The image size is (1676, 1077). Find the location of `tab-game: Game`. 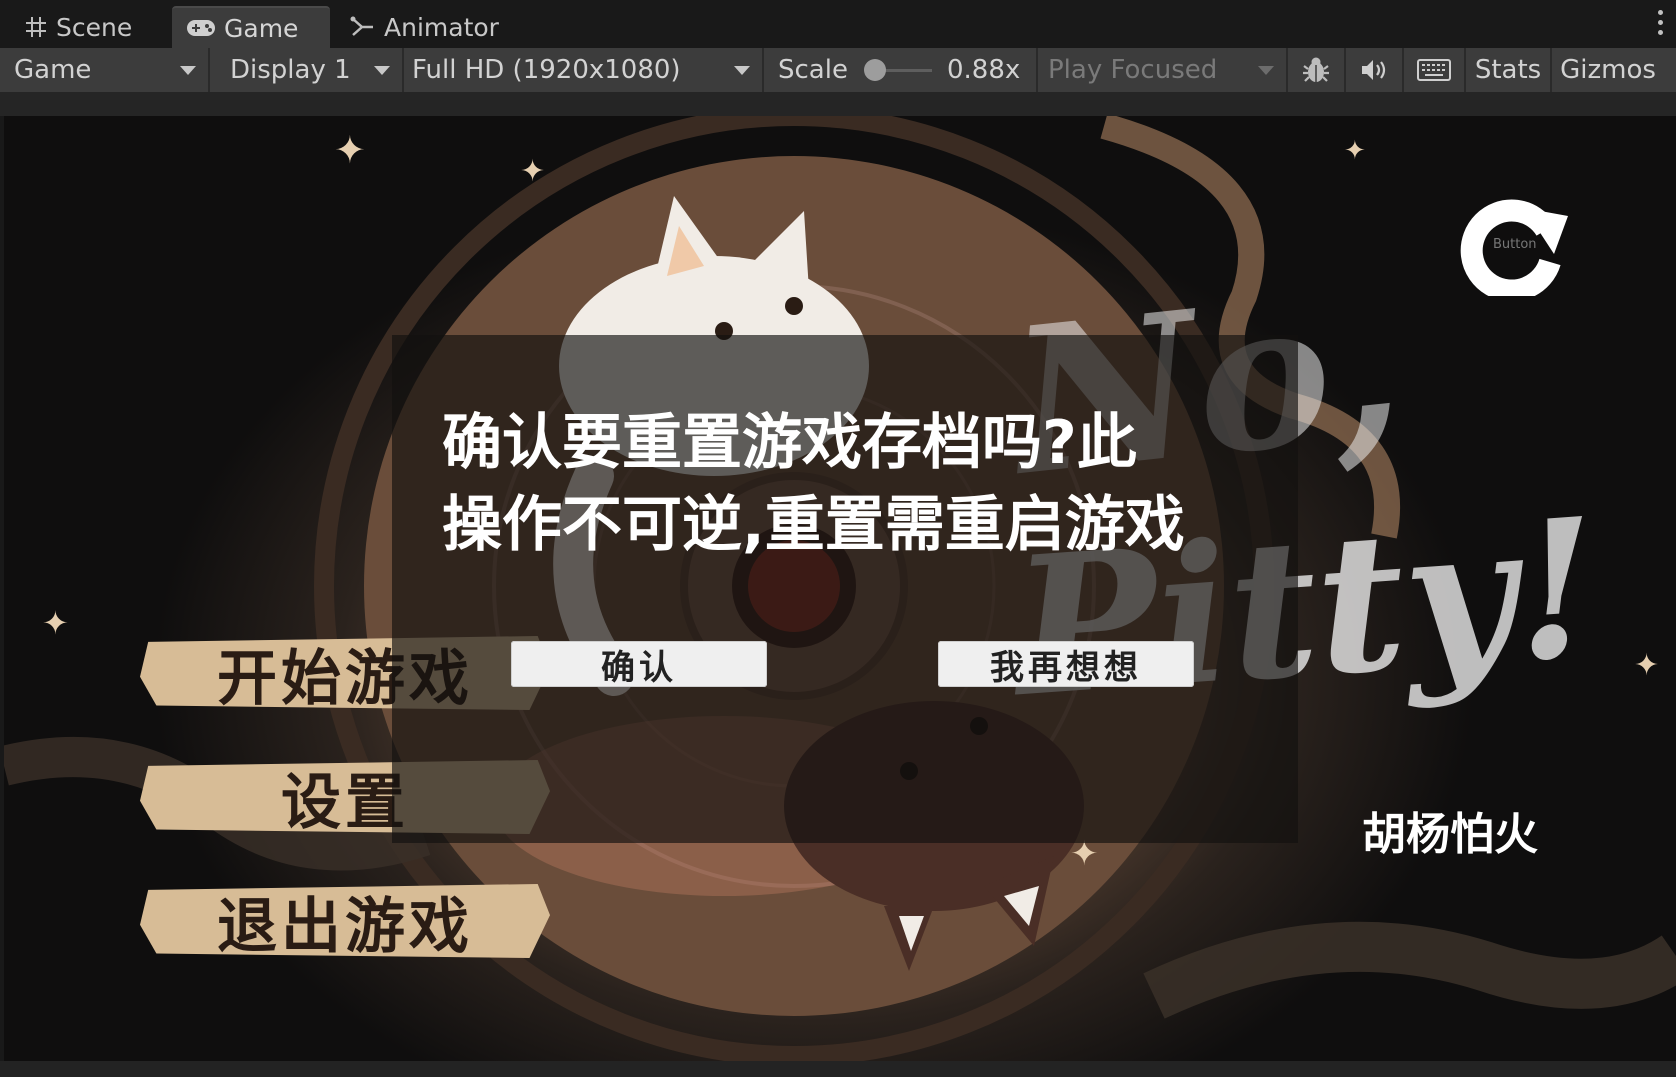

tab-game: Game is located at coordinates (251, 27).